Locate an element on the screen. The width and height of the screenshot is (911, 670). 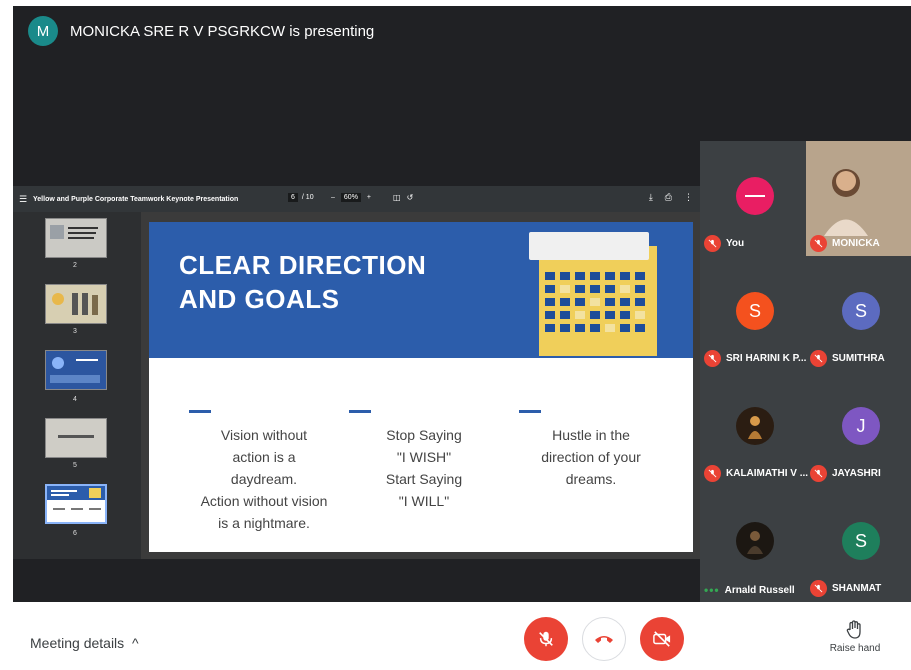
slide-header: CLEAR DIRECTION AND GOALS is located at coordinates (421, 290).